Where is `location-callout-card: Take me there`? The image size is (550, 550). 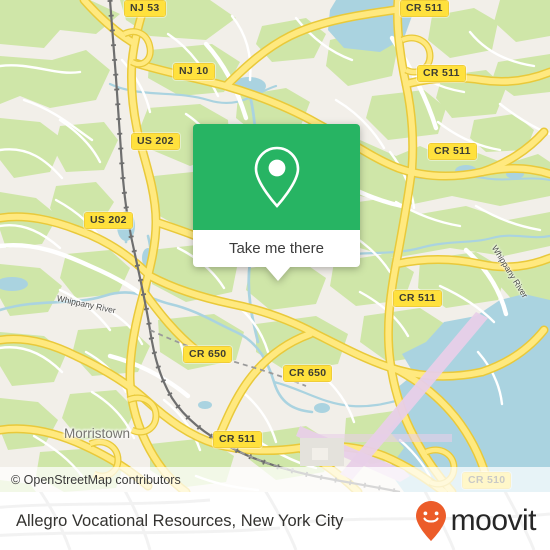
location-callout-card: Take me there is located at coordinates (276, 202).